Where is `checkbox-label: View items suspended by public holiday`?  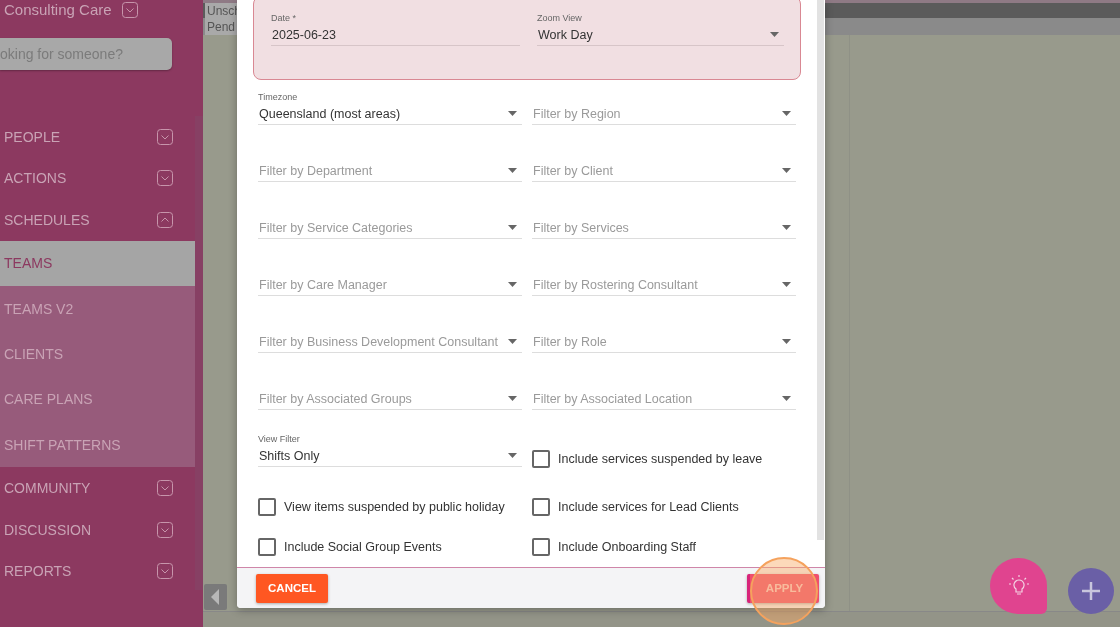 checkbox-label: View items suspended by public holiday is located at coordinates (394, 507).